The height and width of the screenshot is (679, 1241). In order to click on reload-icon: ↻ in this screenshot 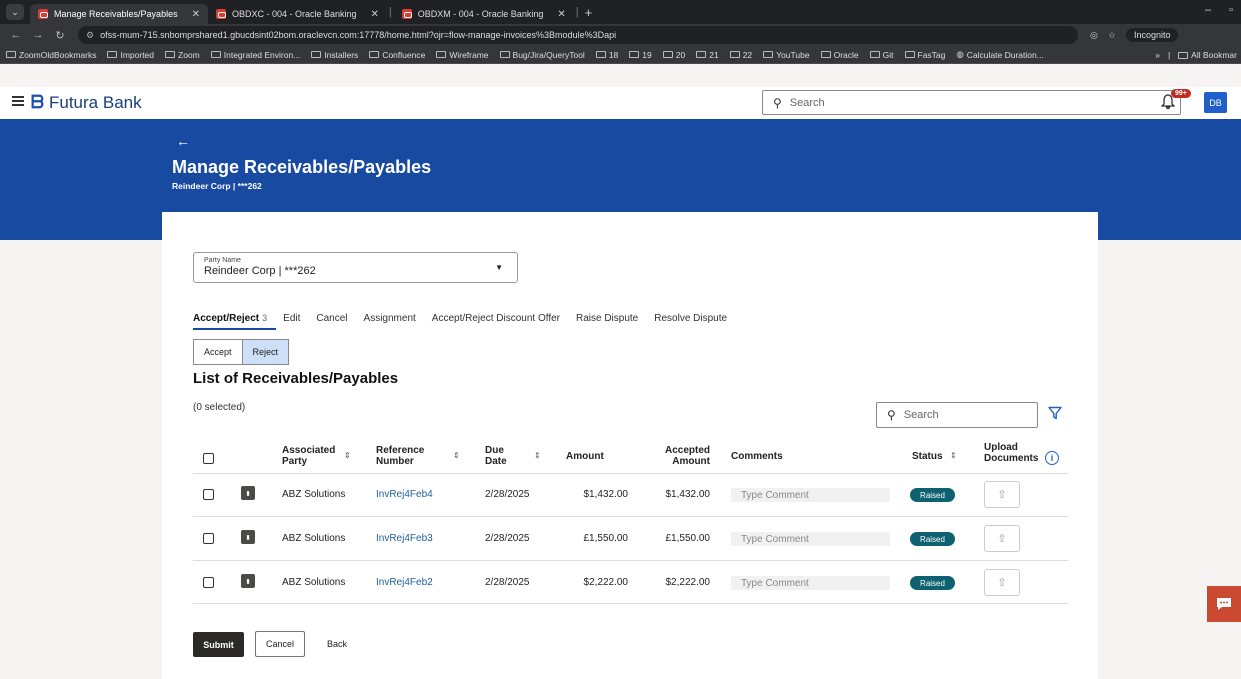, I will do `click(60, 35)`.